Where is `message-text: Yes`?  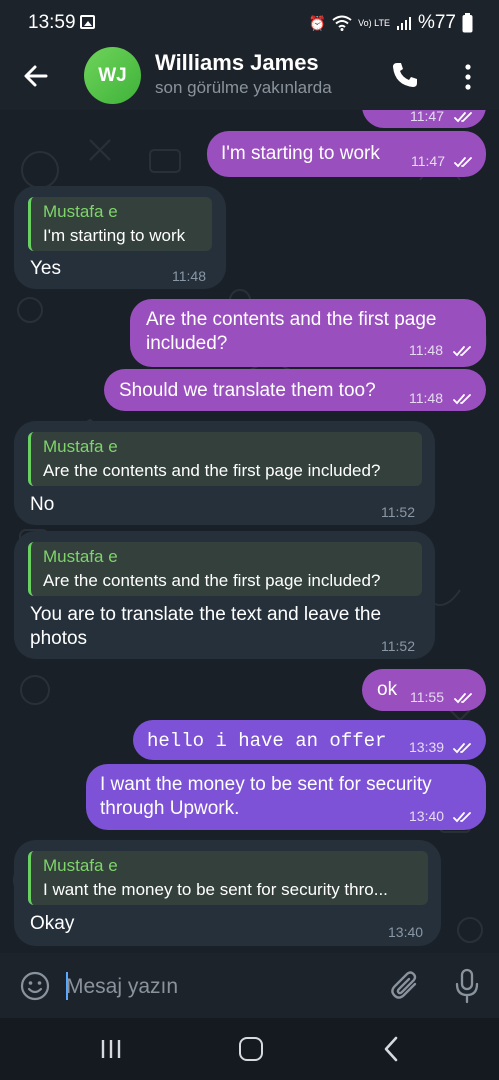 message-text: Yes is located at coordinates (45, 268).